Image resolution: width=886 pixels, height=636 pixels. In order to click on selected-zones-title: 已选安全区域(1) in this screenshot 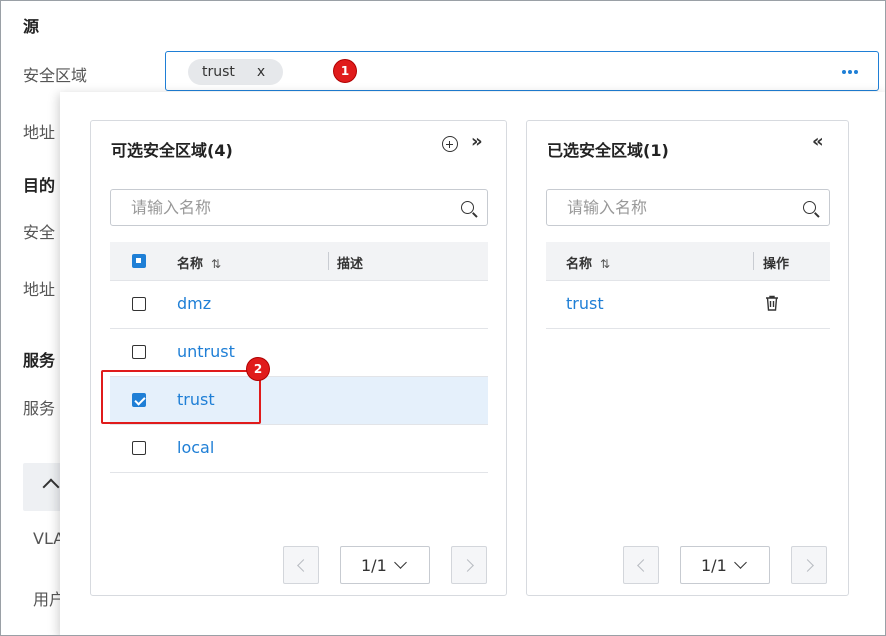, I will do `click(608, 150)`.